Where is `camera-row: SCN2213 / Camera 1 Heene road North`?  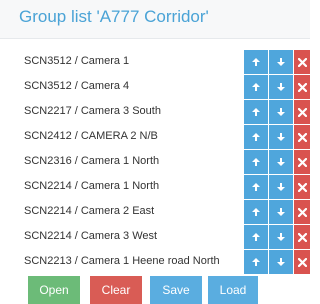
camera-row: SCN2213 / Camera 1 Heene road North is located at coordinates (155, 262).